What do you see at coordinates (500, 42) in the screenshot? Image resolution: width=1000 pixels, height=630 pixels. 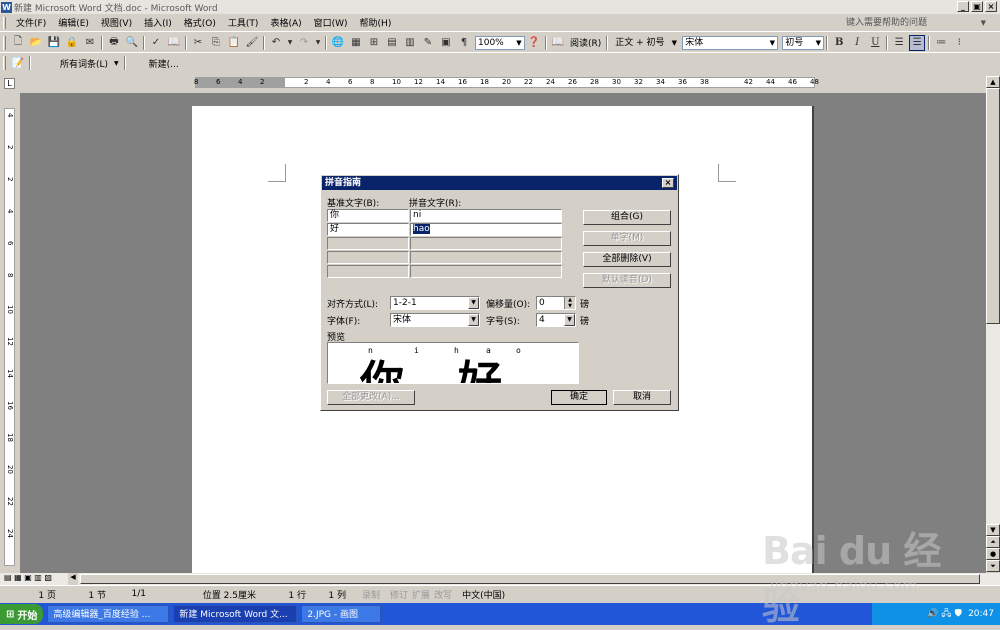 I see `zoom-select: 100% ▼` at bounding box center [500, 42].